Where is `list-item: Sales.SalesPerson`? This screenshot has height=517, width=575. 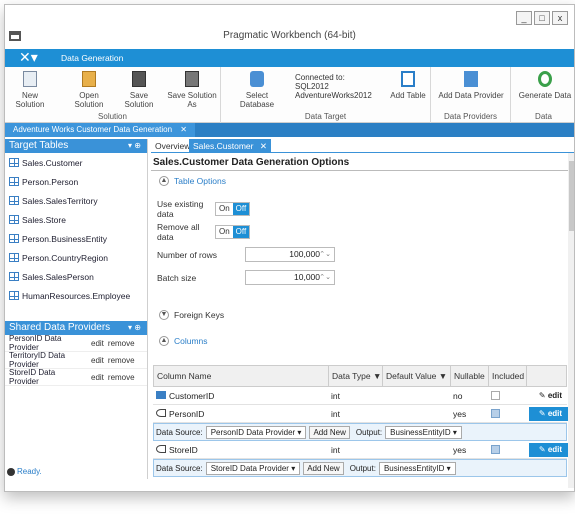 list-item: Sales.SalesPerson is located at coordinates (76, 276).